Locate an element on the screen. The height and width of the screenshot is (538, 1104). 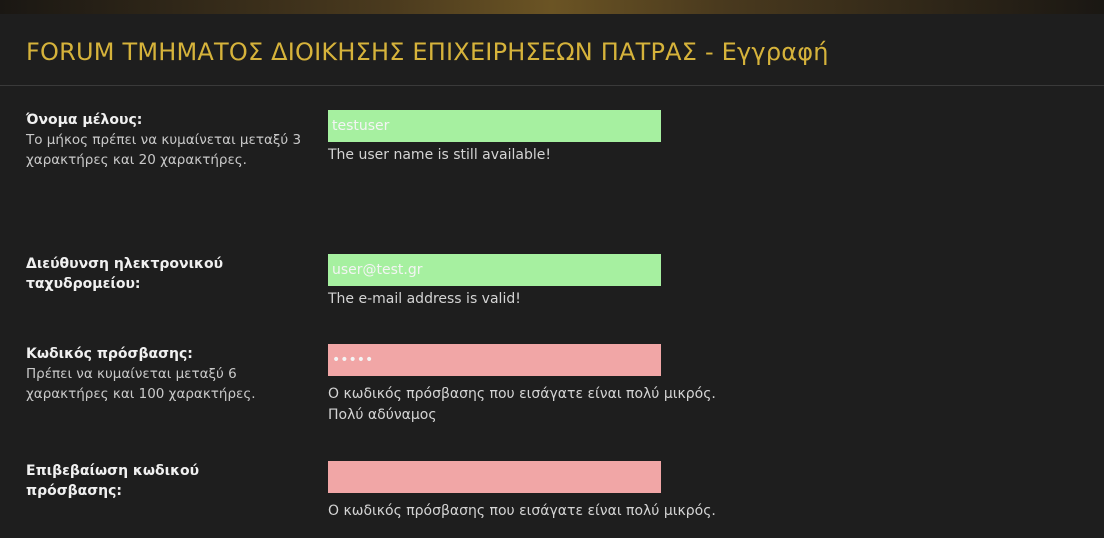
email-status-message: The e-mail address is valid! is located at coordinates (424, 299).